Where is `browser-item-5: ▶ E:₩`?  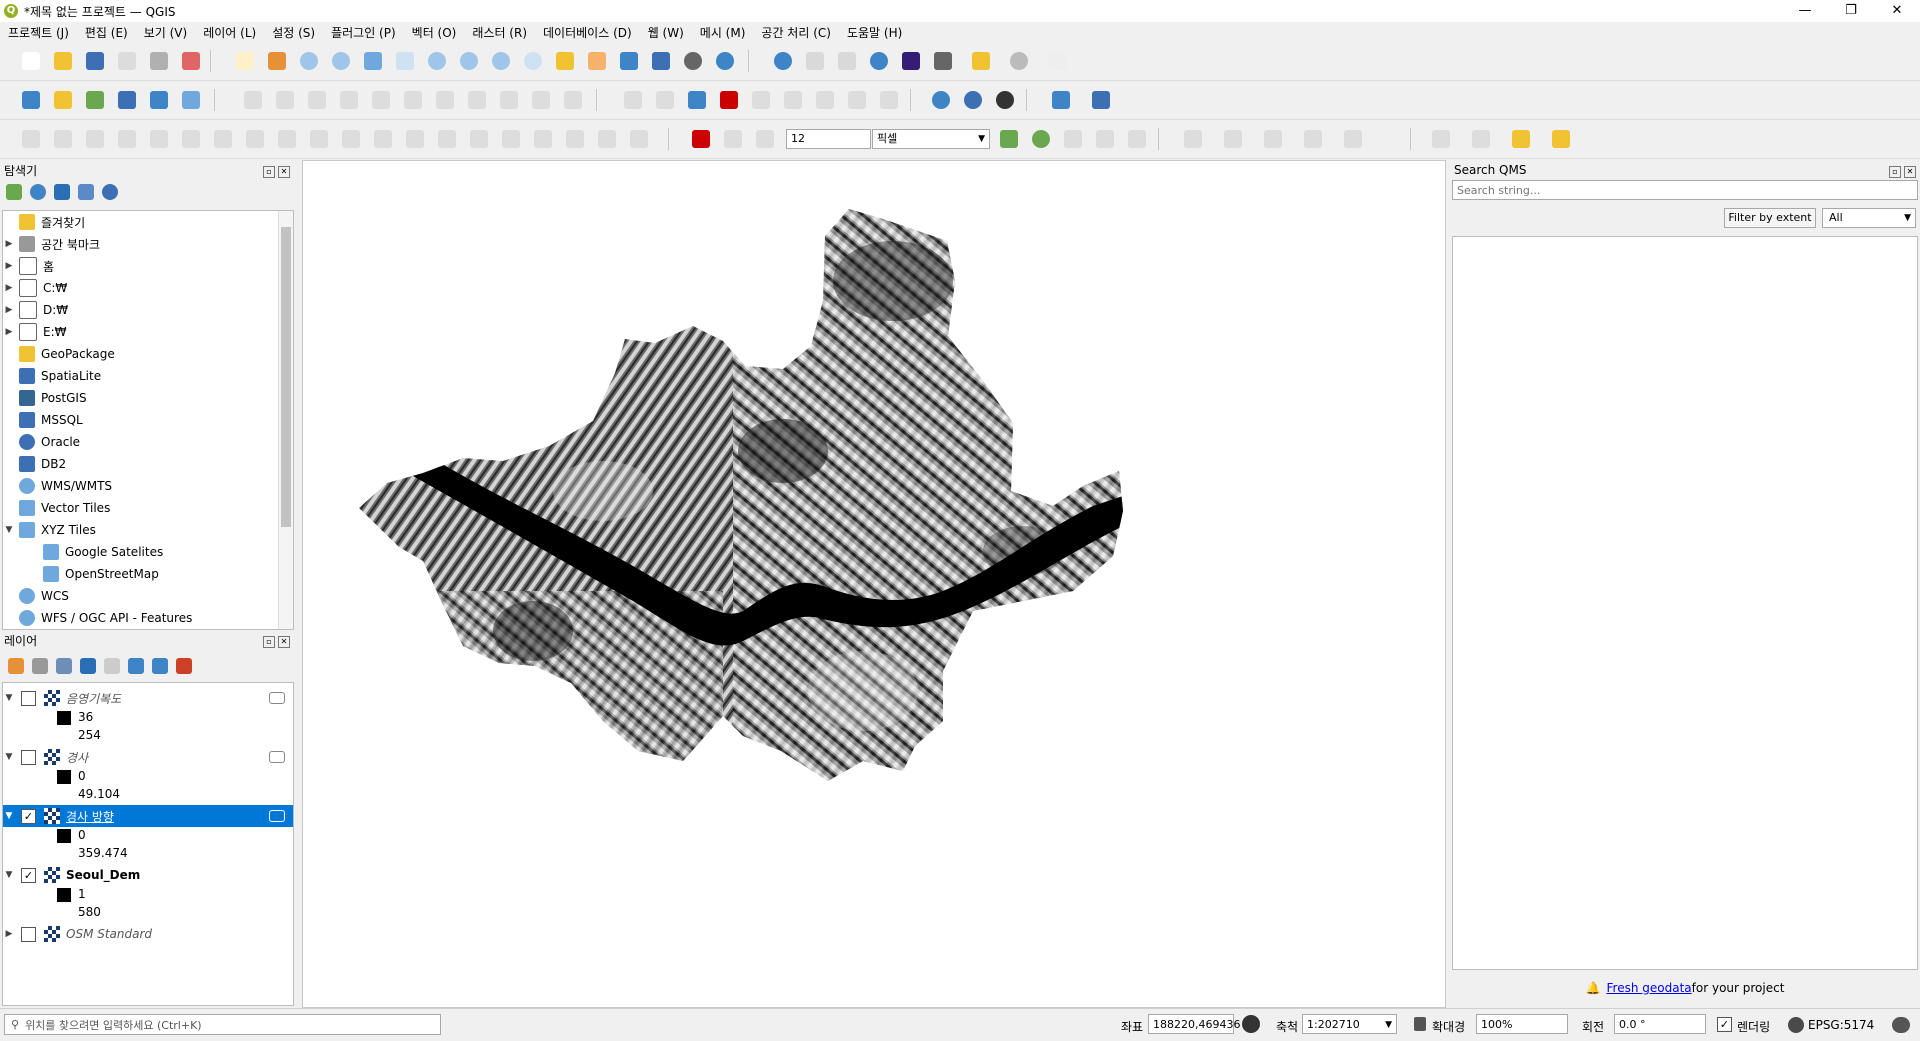
browser-item-5: ▶ E:₩ is located at coordinates (35, 332).